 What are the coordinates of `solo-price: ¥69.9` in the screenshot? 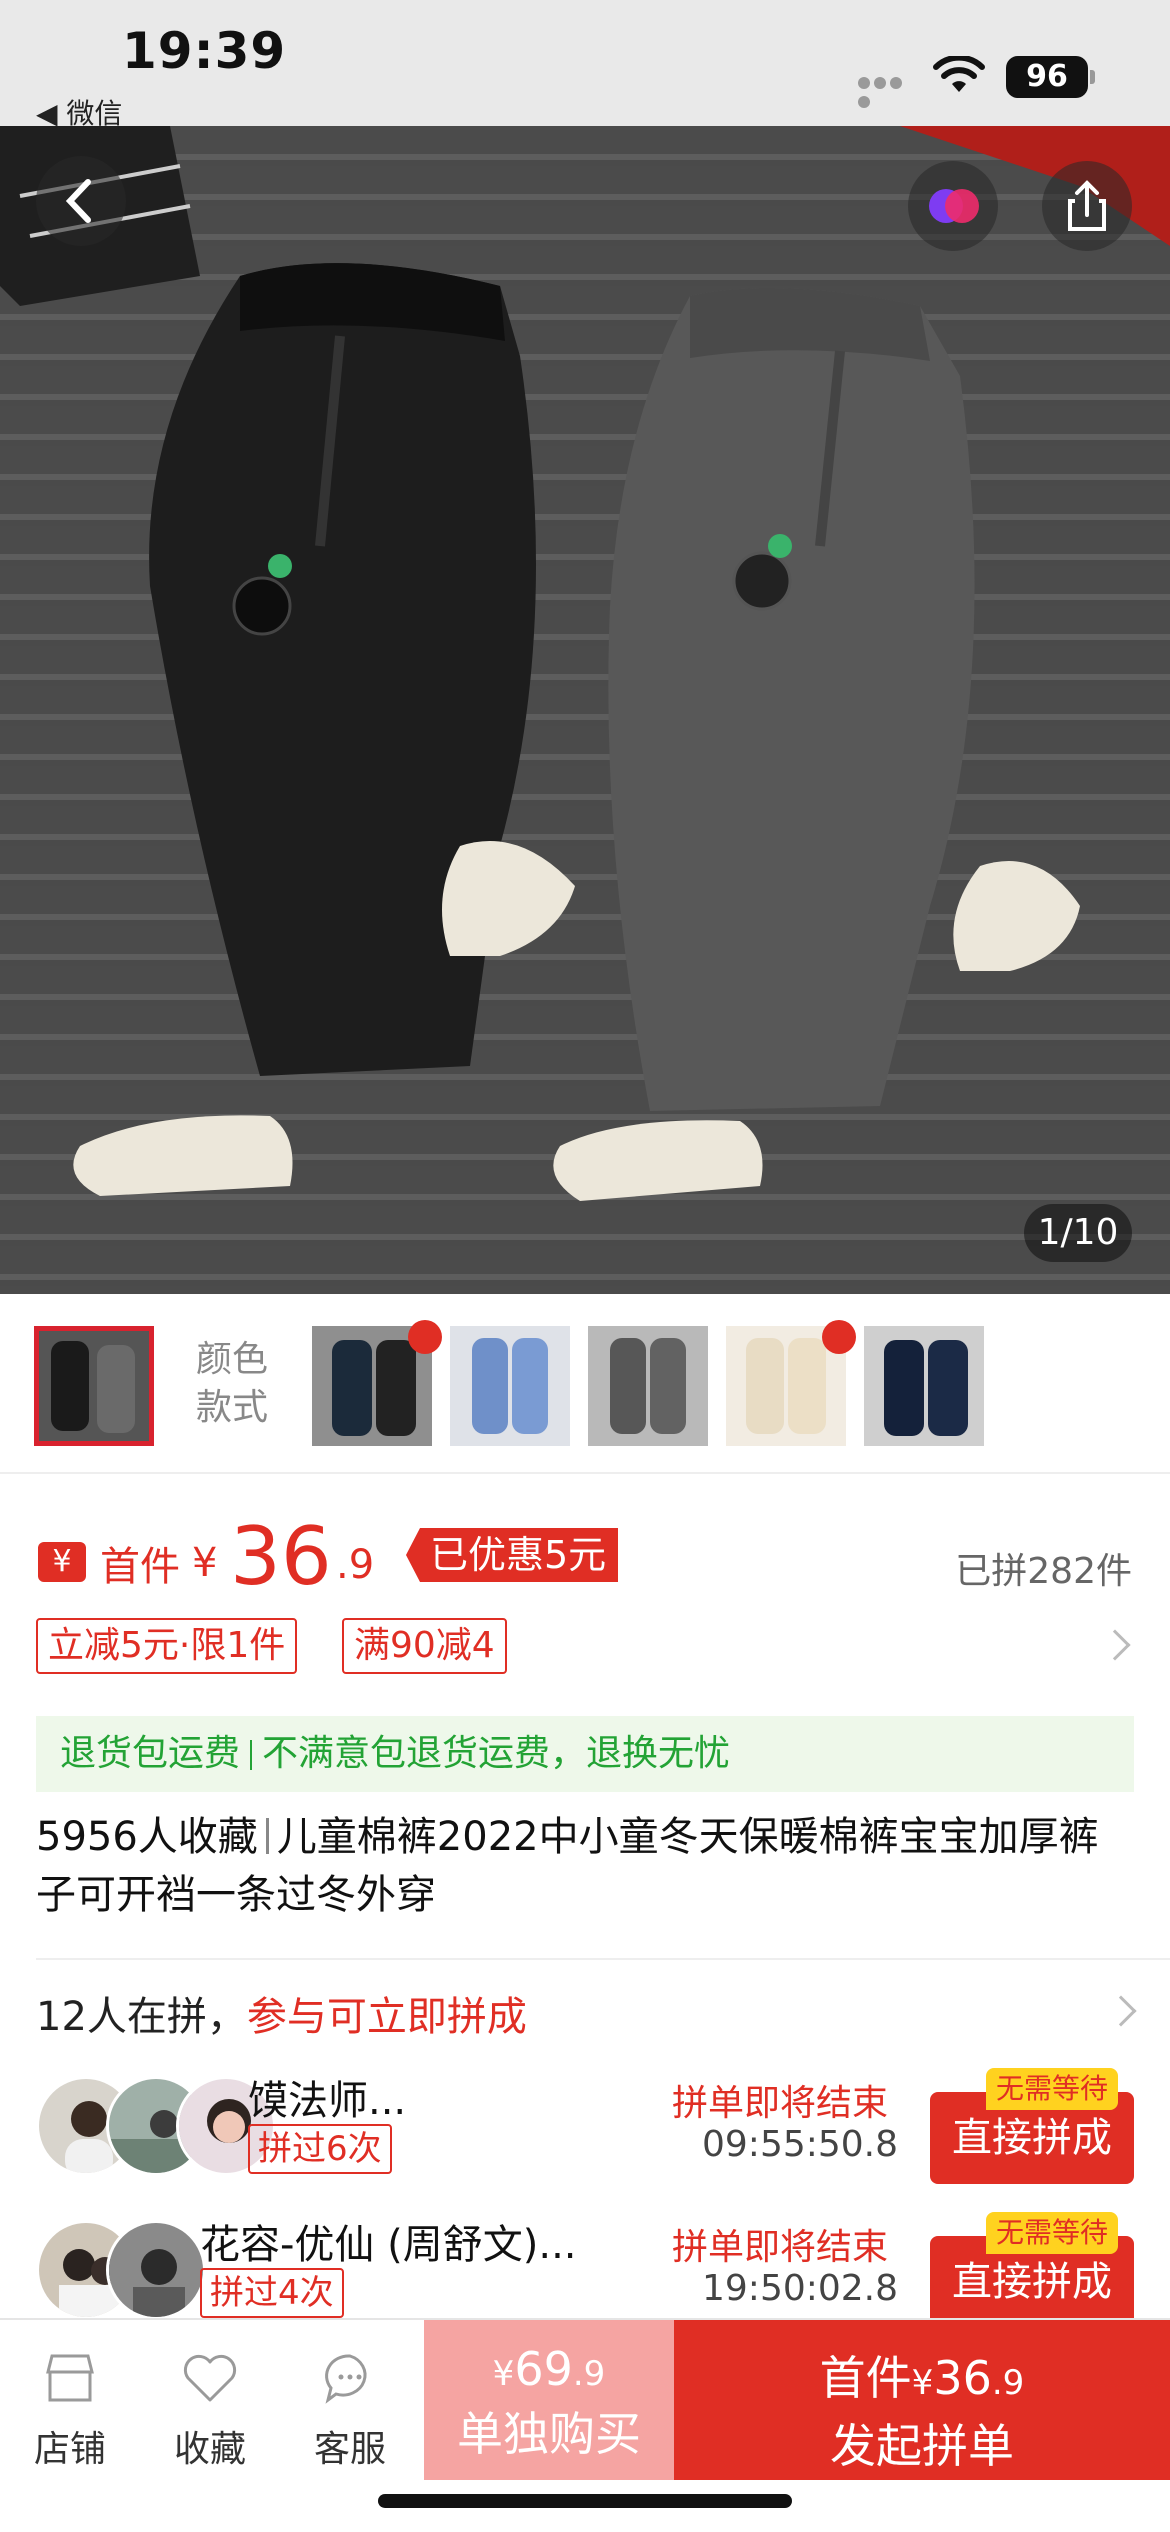 It's located at (549, 2369).